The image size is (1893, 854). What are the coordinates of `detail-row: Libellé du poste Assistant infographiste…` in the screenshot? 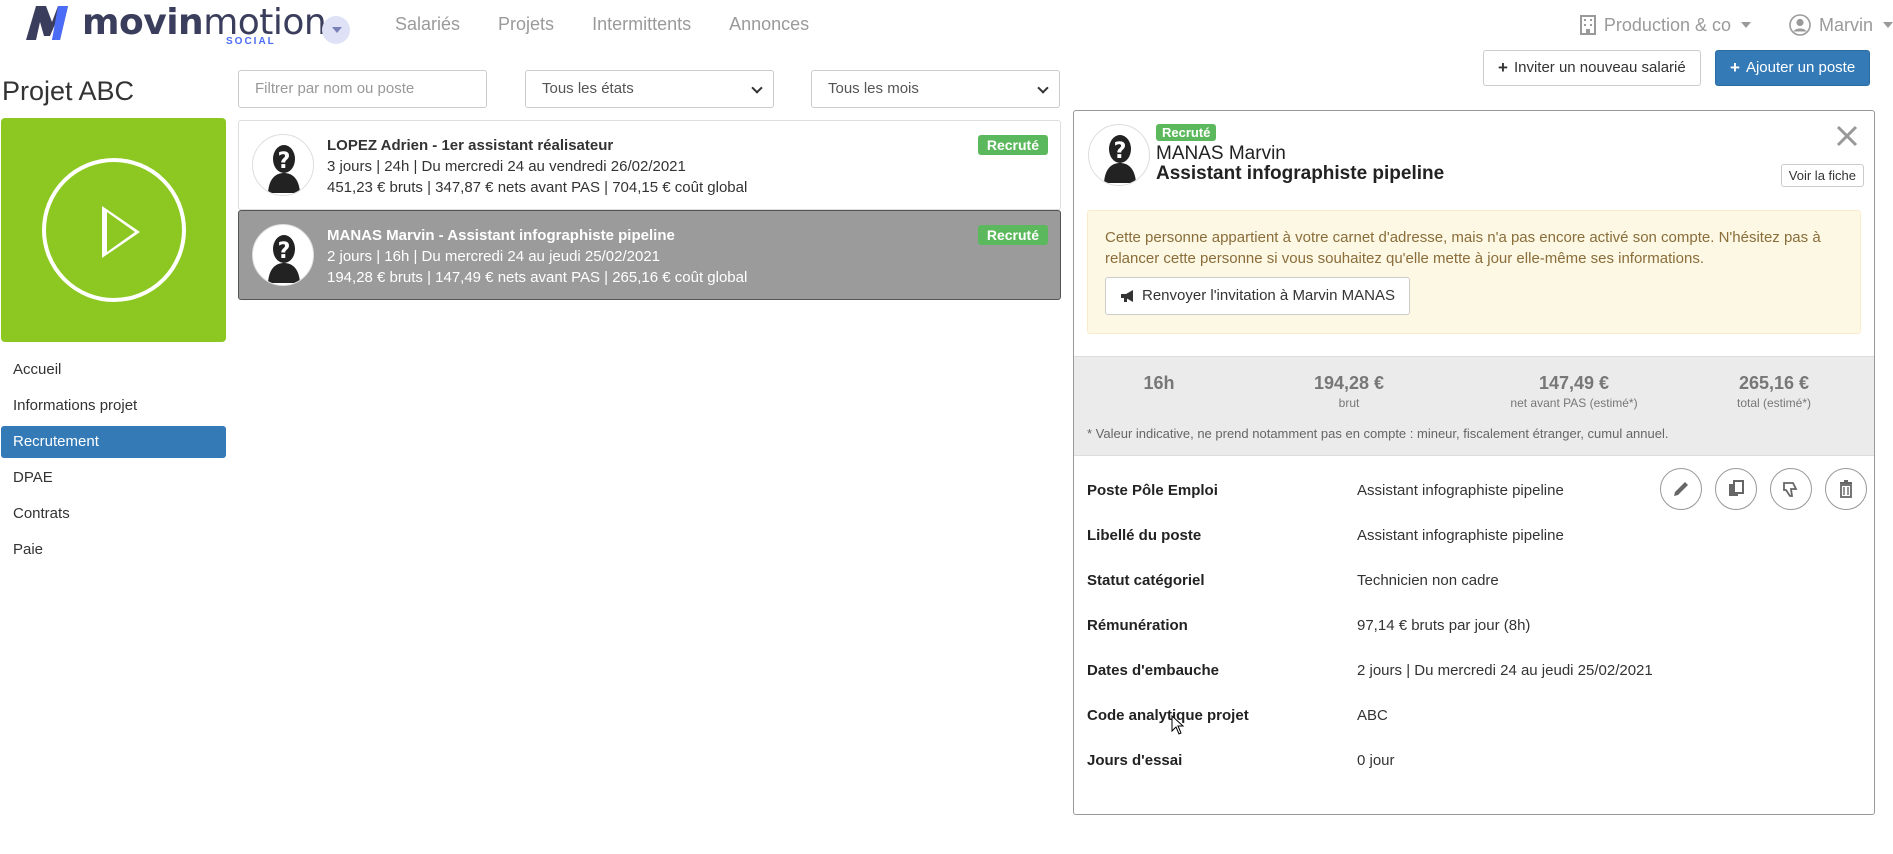 It's located at (1477, 535).